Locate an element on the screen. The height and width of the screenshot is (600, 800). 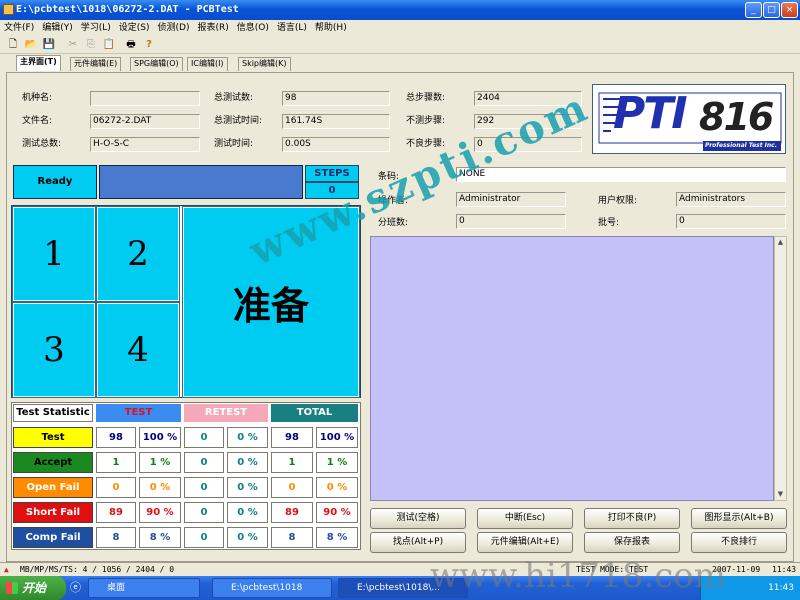
stat-cell-accept-op: 1 % is located at coordinates (337, 462).